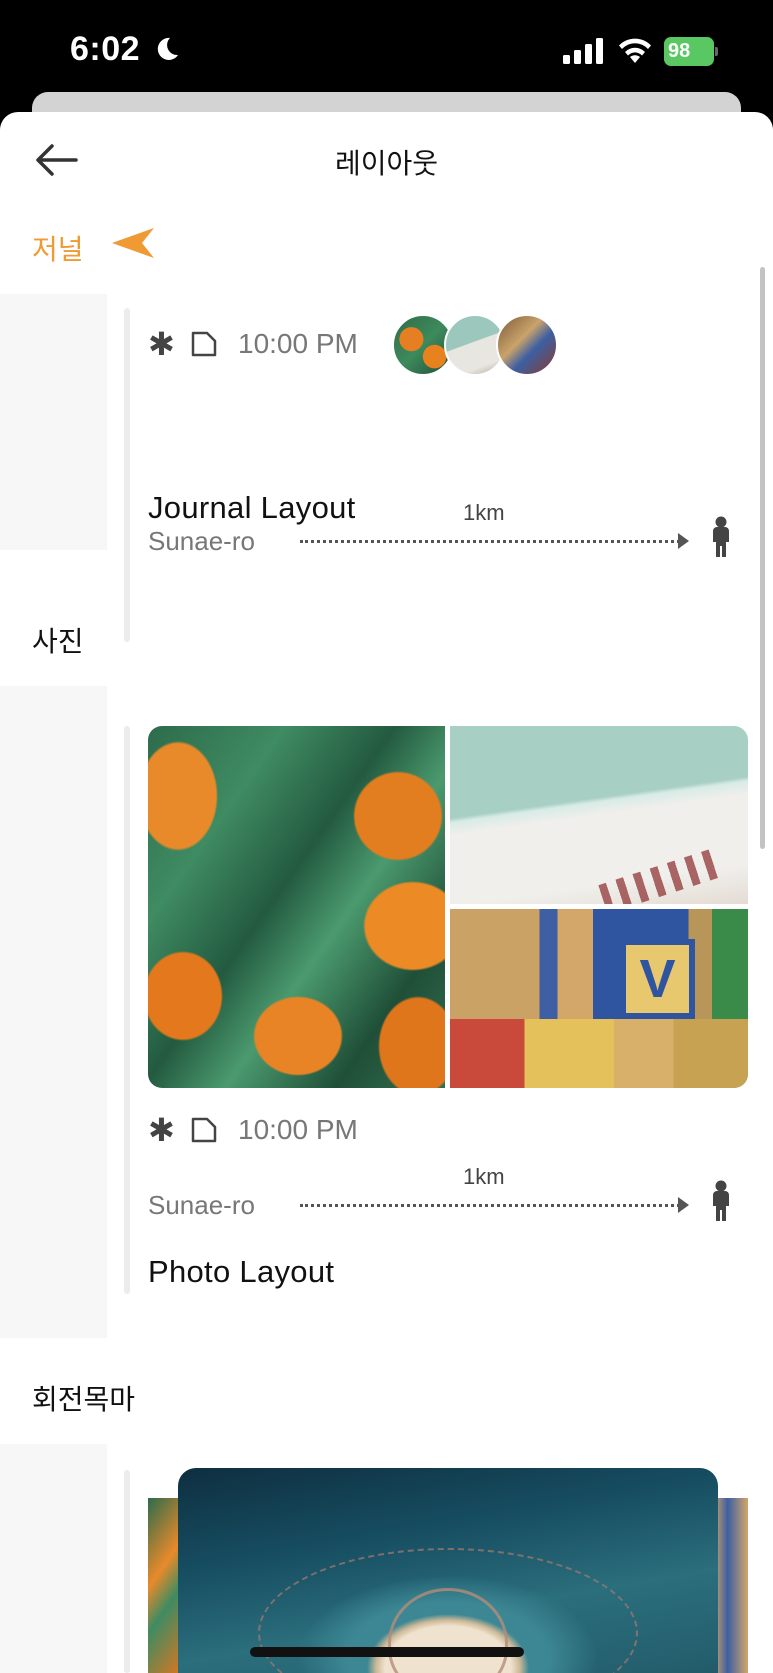  What do you see at coordinates (583, 51) in the screenshot?
I see `signal-icon` at bounding box center [583, 51].